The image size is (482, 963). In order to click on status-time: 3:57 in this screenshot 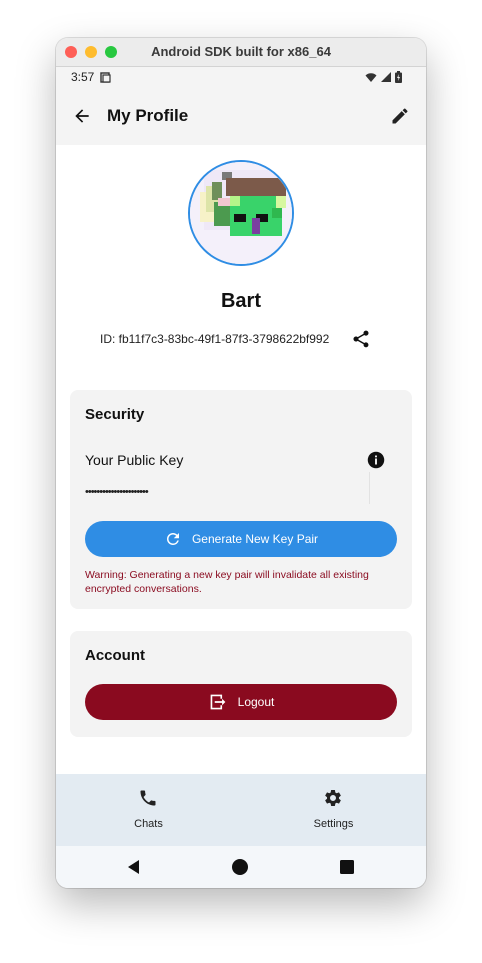, I will do `click(83, 77)`.